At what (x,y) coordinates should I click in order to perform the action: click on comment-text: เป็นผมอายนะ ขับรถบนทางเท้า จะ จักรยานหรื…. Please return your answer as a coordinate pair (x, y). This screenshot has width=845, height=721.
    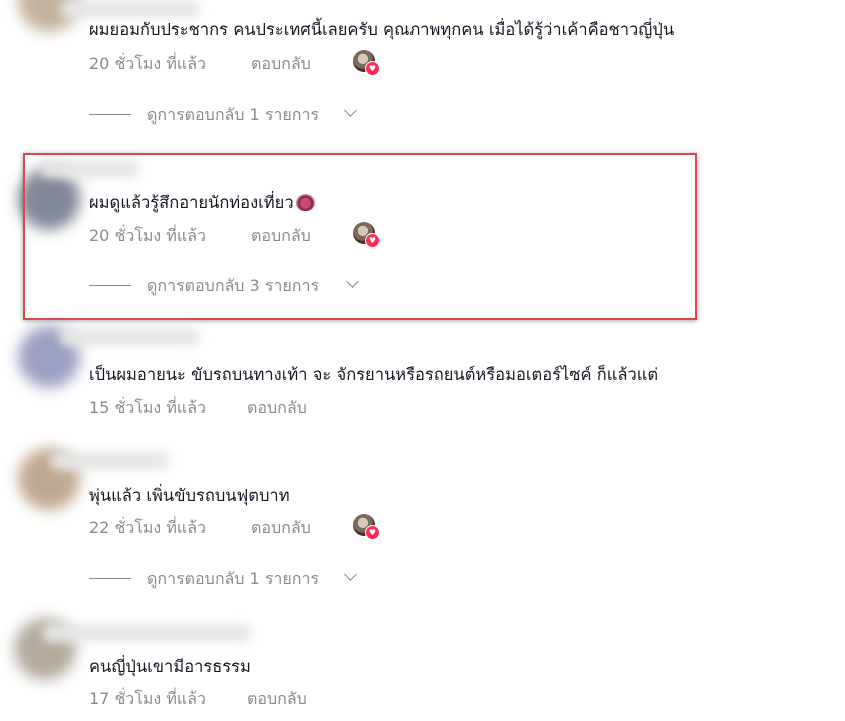
    Looking at the image, I should click on (374, 374).